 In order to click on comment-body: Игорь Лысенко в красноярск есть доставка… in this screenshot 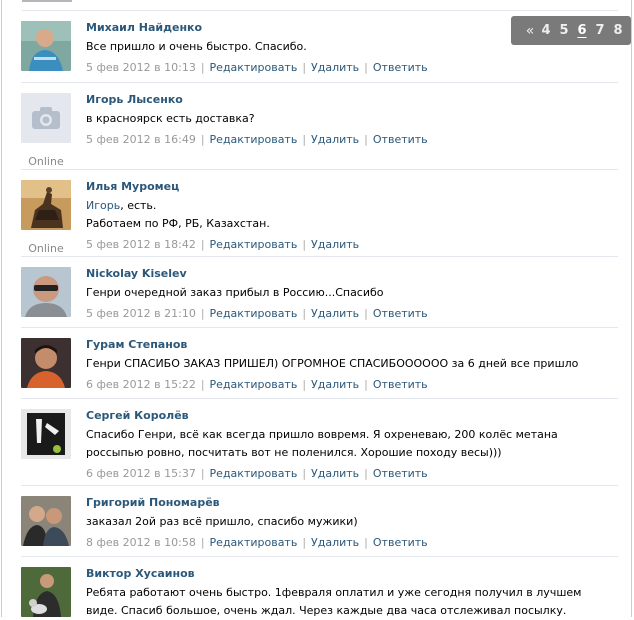, I will do `click(351, 121)`.